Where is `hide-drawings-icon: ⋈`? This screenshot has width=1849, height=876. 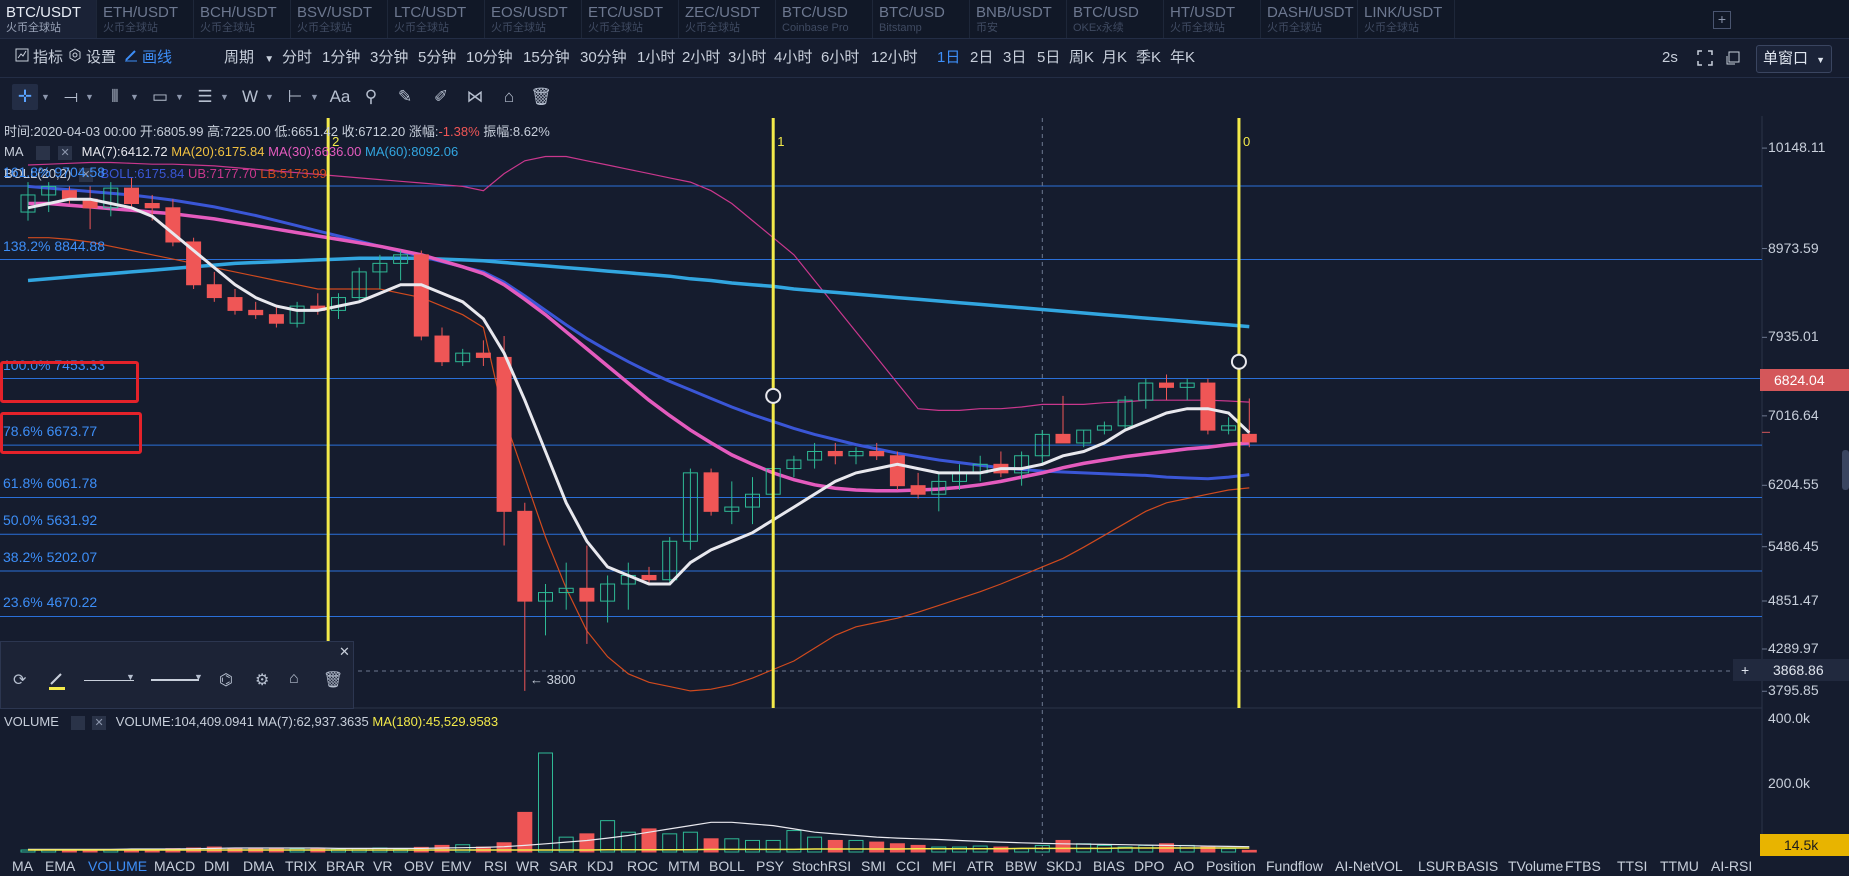 hide-drawings-icon: ⋈ is located at coordinates (475, 97).